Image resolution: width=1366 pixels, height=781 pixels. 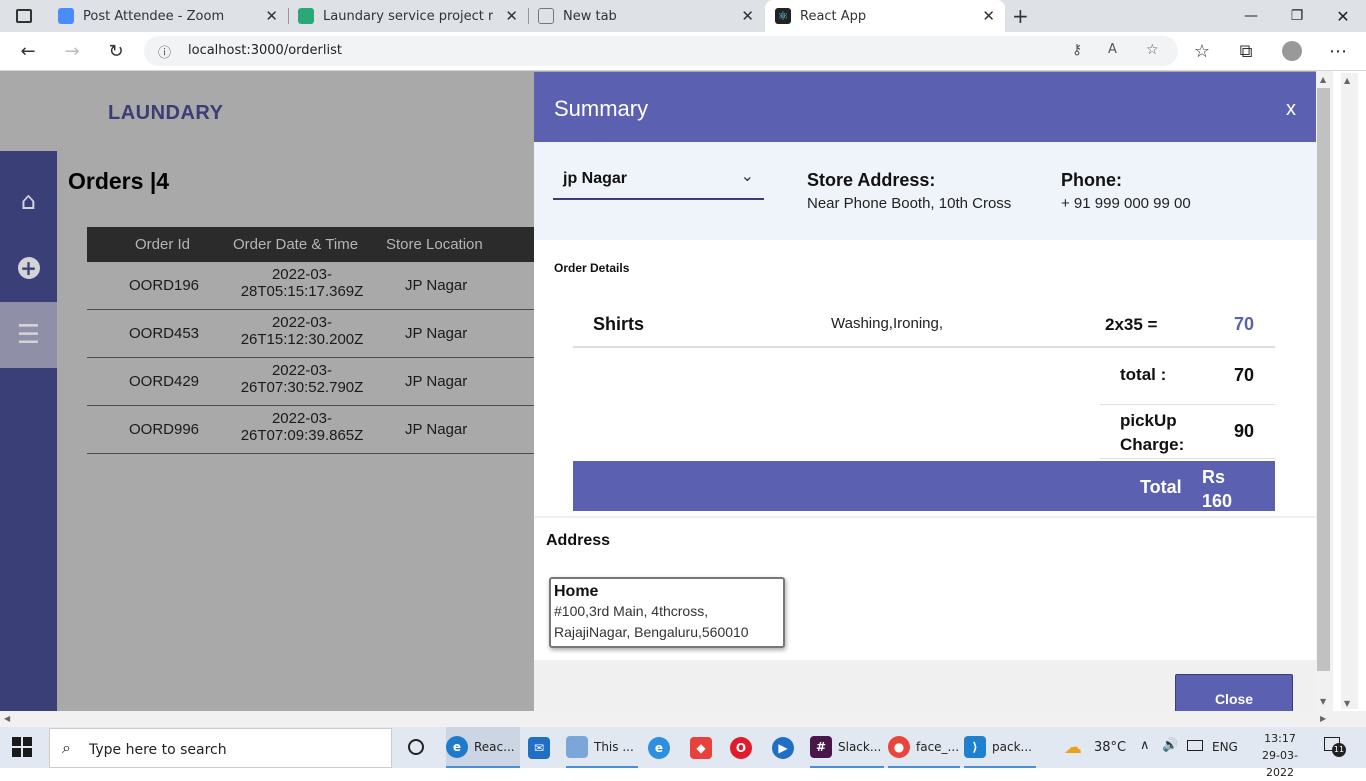 I want to click on order-id: OORD429, so click(x=164, y=381).